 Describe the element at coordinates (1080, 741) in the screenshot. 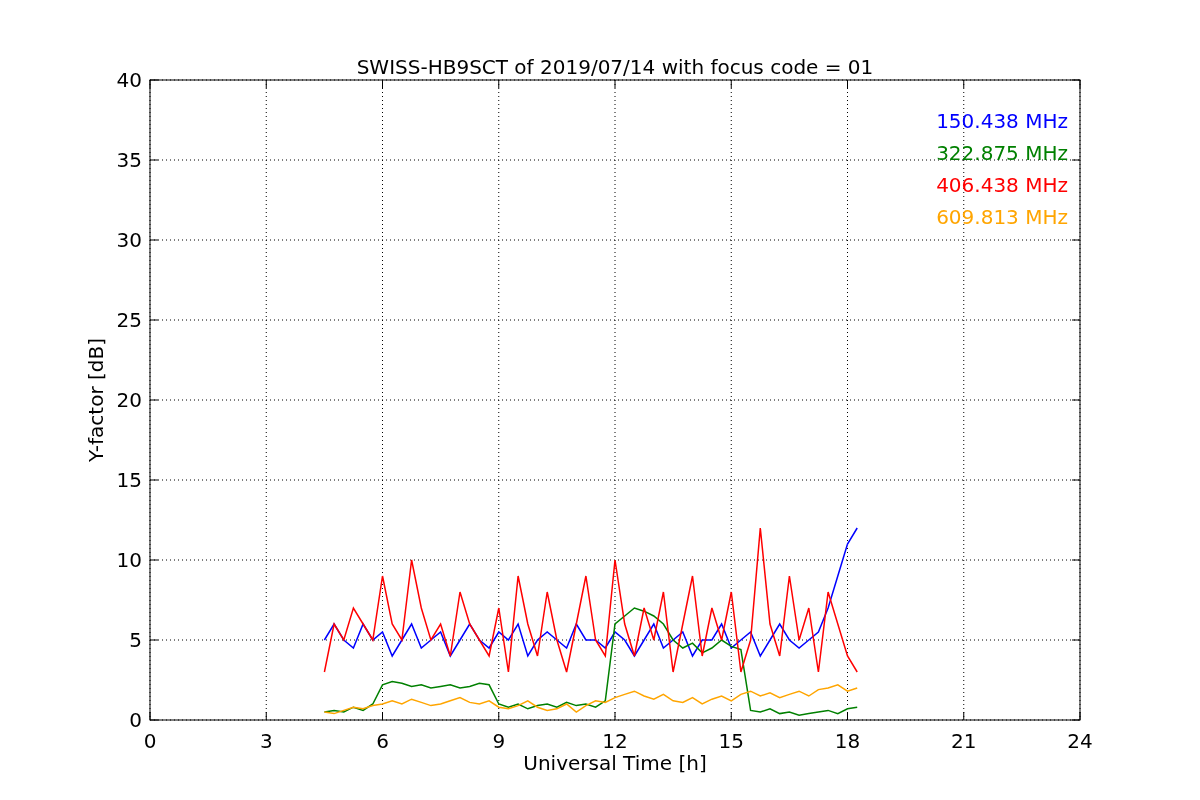

I see `x-tick-label: 24` at that location.